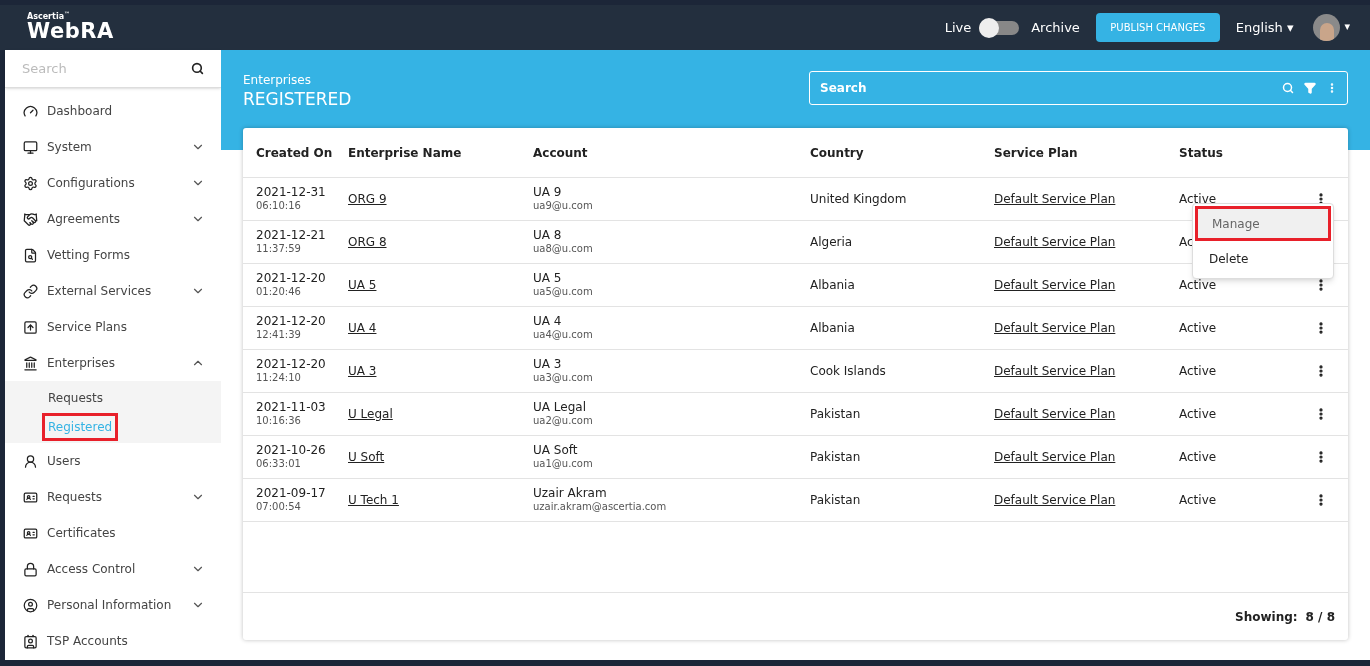 The width and height of the screenshot is (1370, 666). I want to click on enterprise-link: UA 3, so click(362, 371).